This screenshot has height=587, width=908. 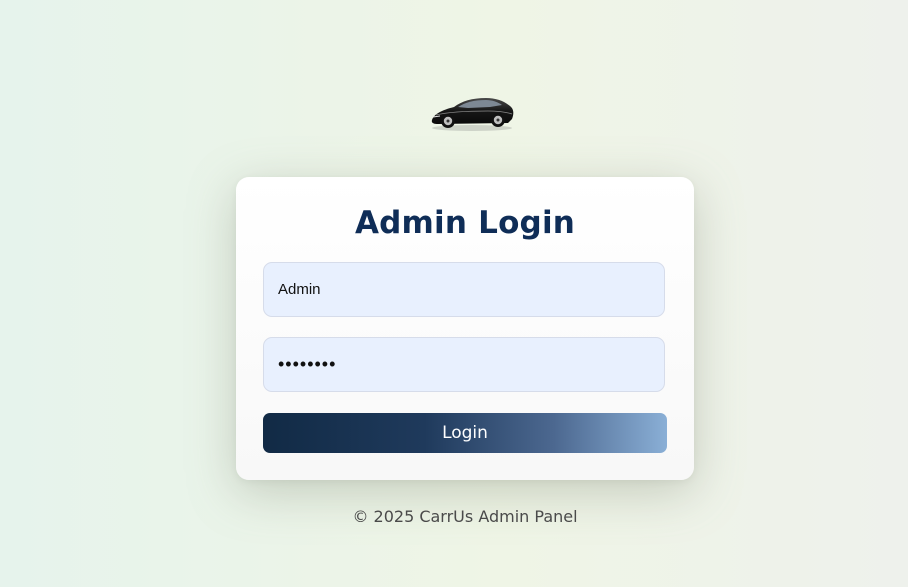 I want to click on username-field, so click(x=464, y=289).